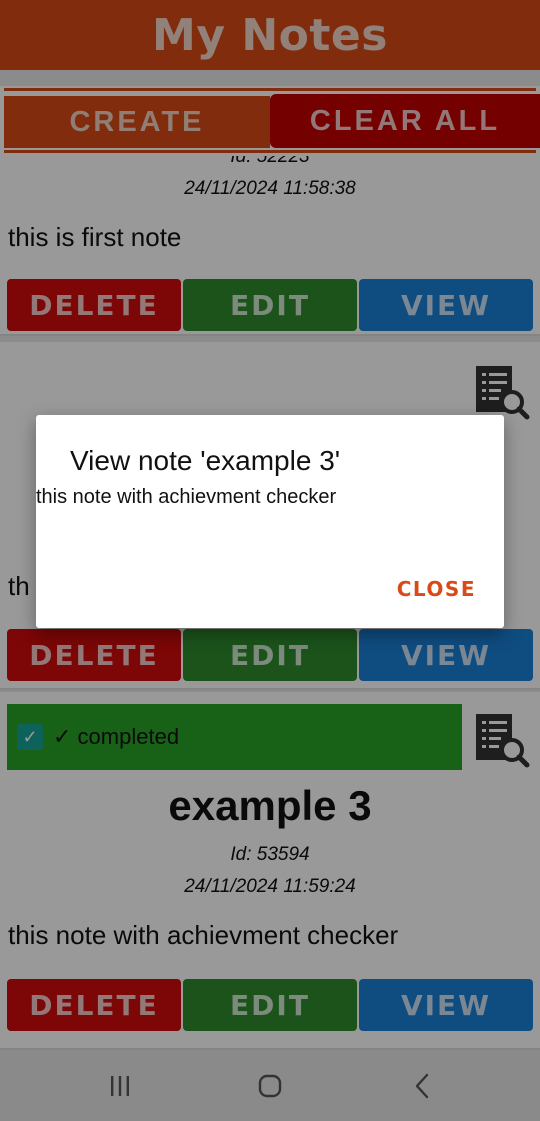 This screenshot has height=1121, width=540. Describe the element at coordinates (436, 589) in the screenshot. I see `close-button: CLOSE` at that location.